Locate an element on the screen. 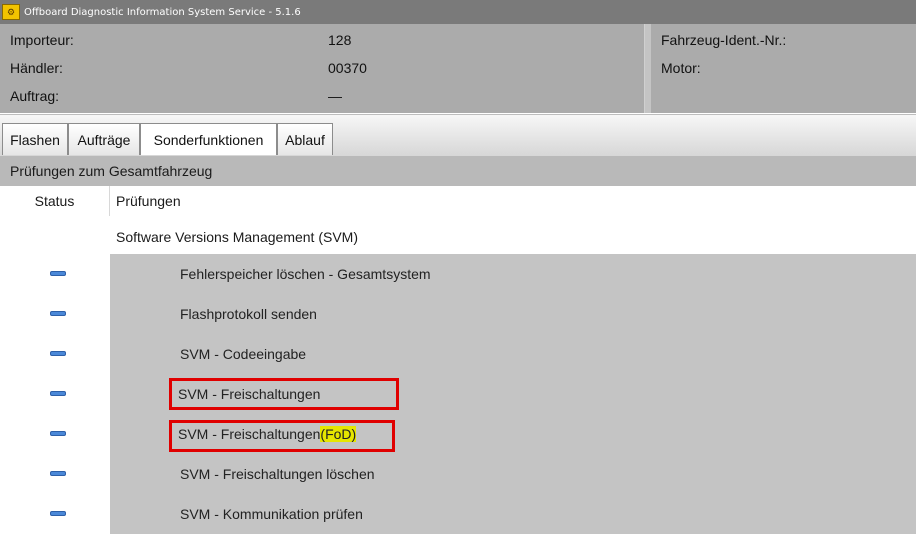 This screenshot has width=916, height=537. tab-bar: Flashen Aufträge Sonderfunktionen Ablauf is located at coordinates (458, 135).